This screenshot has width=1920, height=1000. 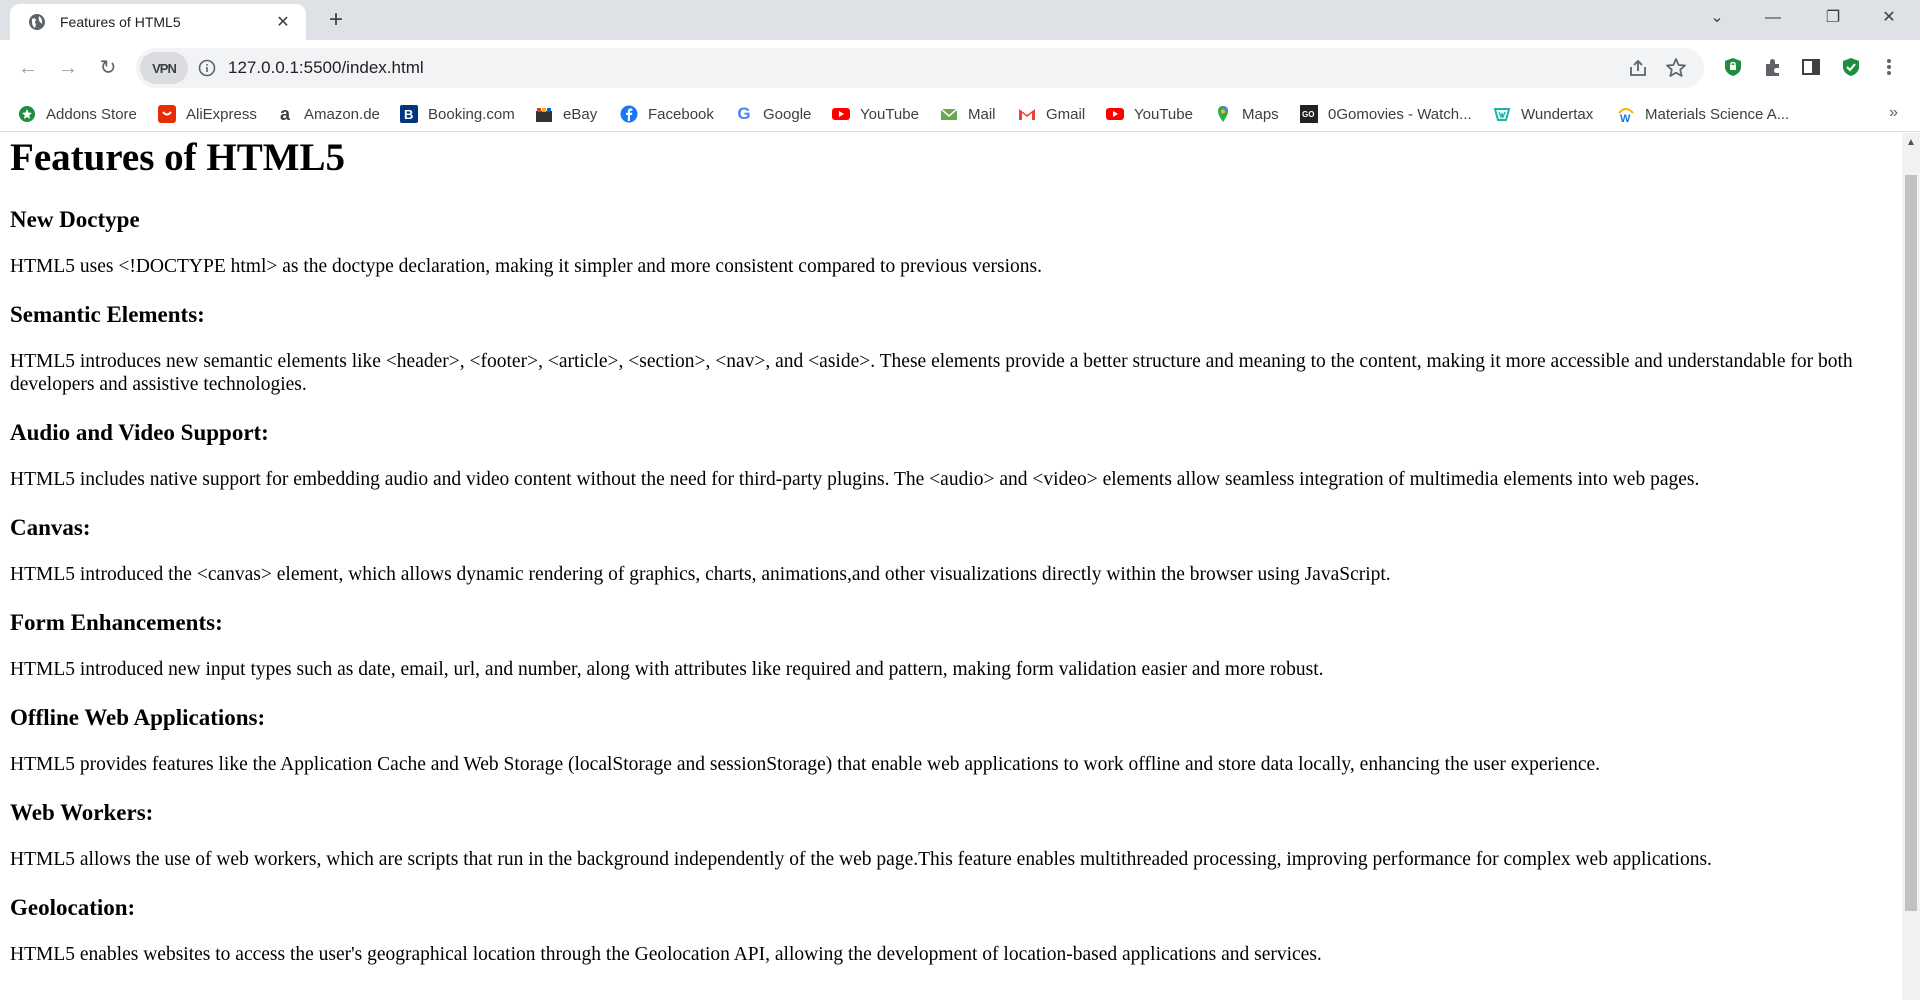 I want to click on restore-button: ❐, so click(x=1833, y=18).